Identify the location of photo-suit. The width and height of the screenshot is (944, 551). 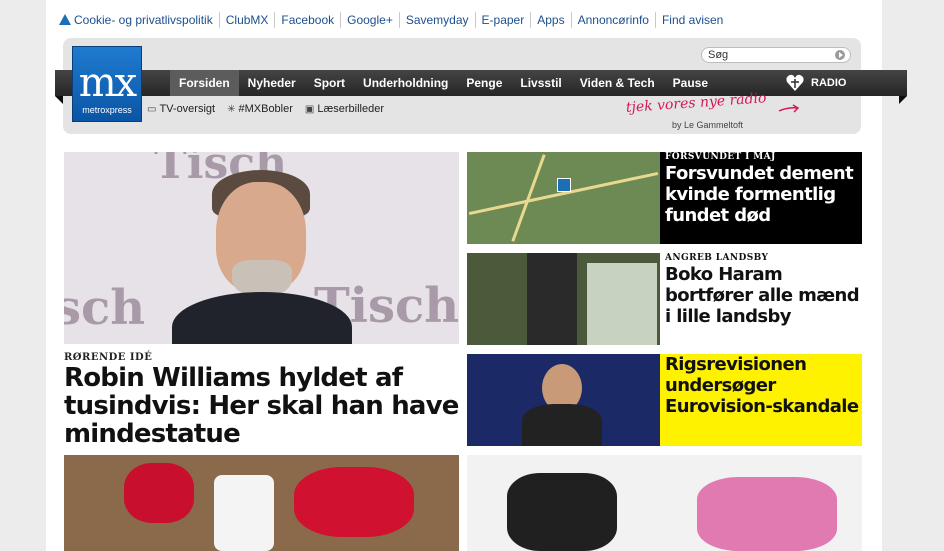
(562, 425).